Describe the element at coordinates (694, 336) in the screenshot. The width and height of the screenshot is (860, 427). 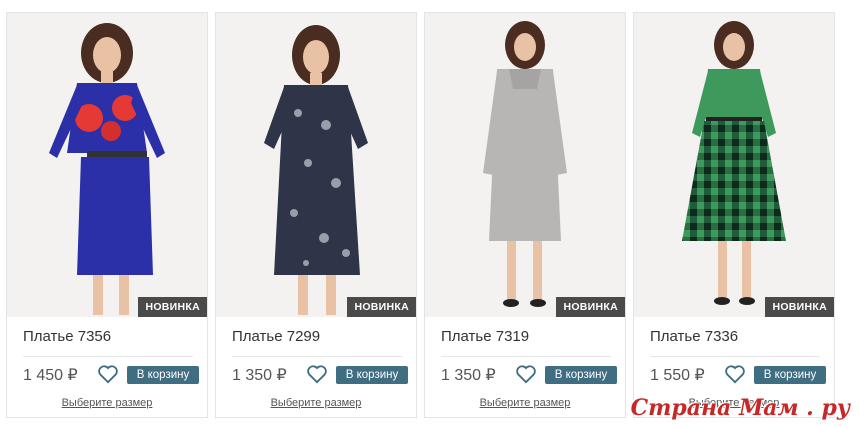
I see `product-title: Платье 7336` at that location.